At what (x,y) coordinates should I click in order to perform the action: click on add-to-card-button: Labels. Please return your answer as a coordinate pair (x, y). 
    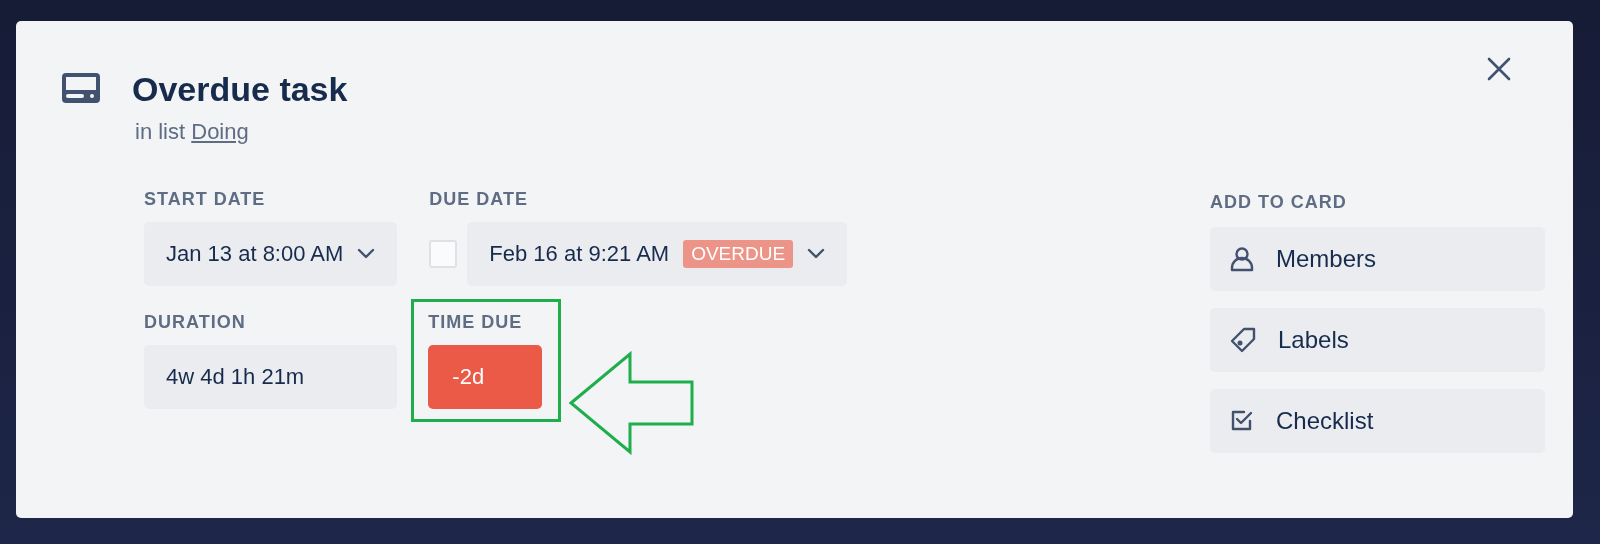
    Looking at the image, I should click on (1377, 340).